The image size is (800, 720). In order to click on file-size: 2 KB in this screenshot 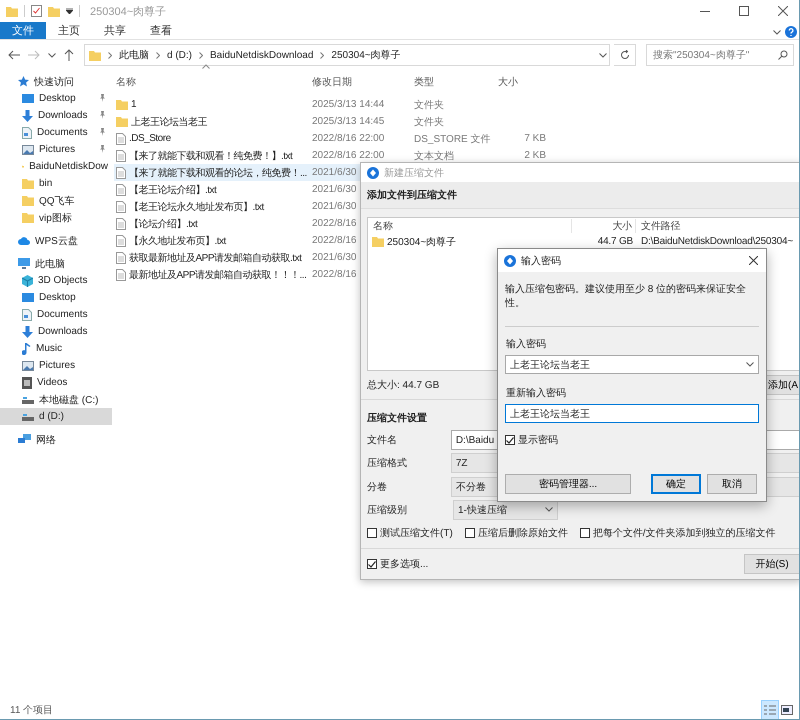, I will do `click(534, 155)`.